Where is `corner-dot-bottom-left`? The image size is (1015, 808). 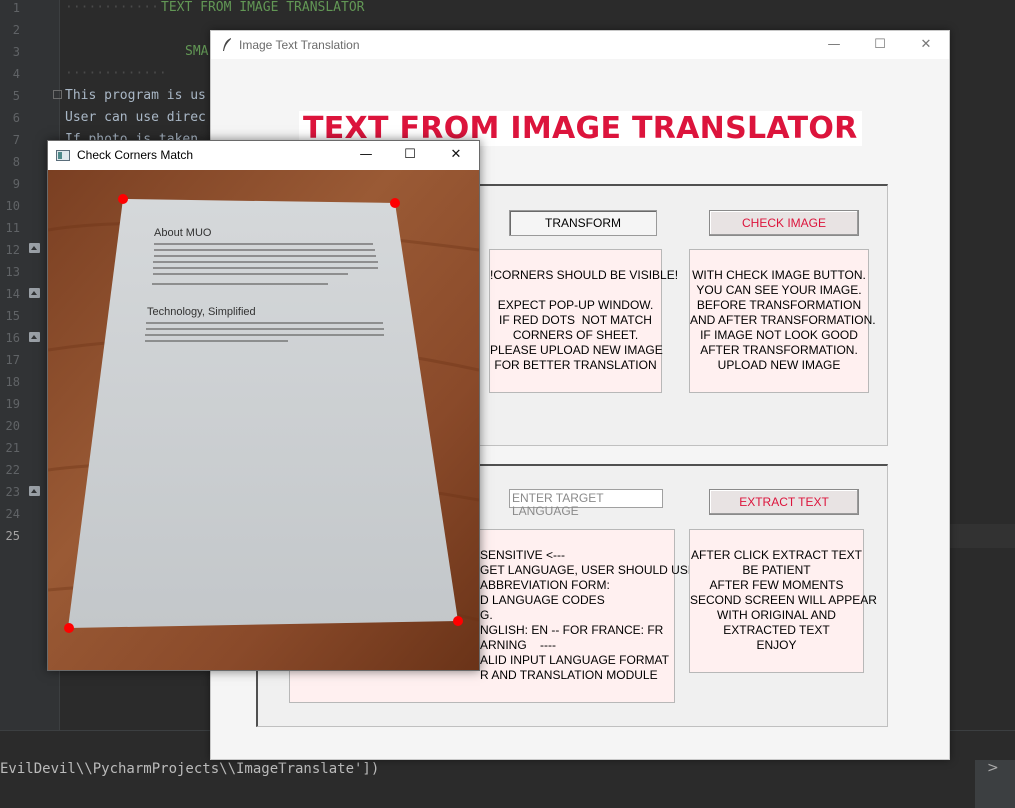
corner-dot-bottom-left is located at coordinates (69, 628).